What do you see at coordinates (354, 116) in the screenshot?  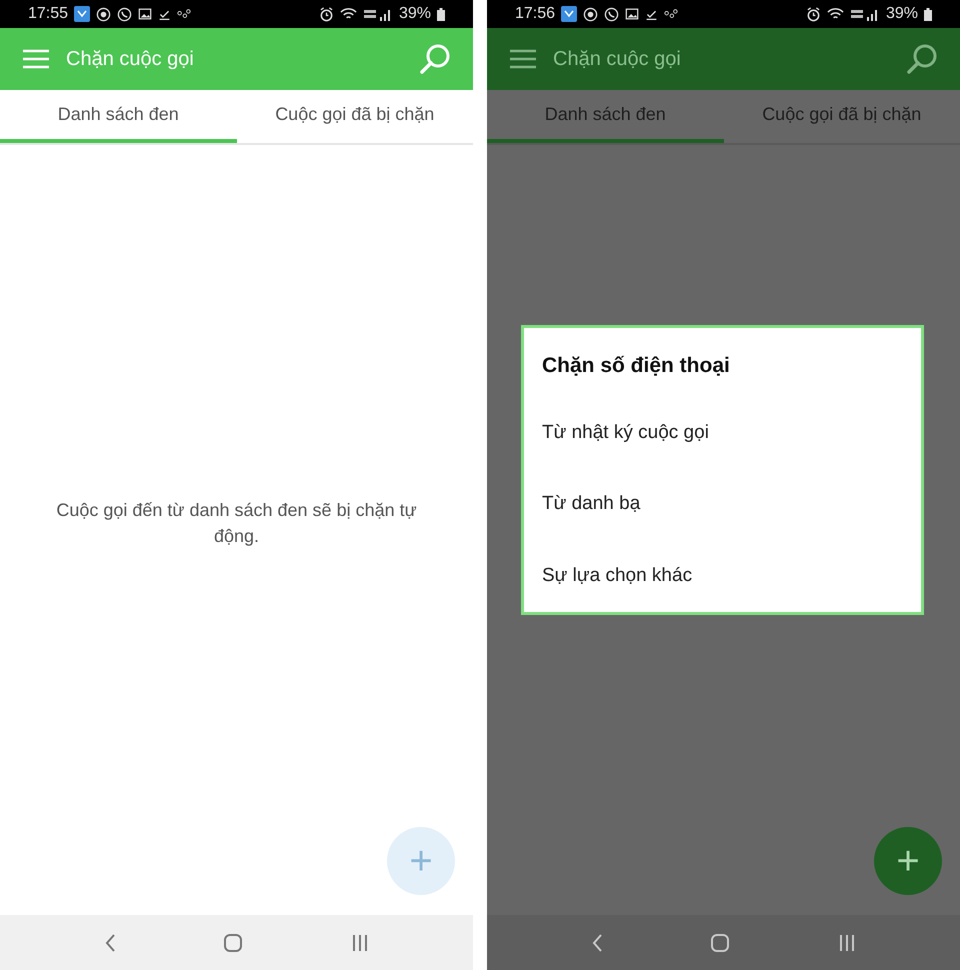 I see `tab: Cuộc gọi đã bị chặn` at bounding box center [354, 116].